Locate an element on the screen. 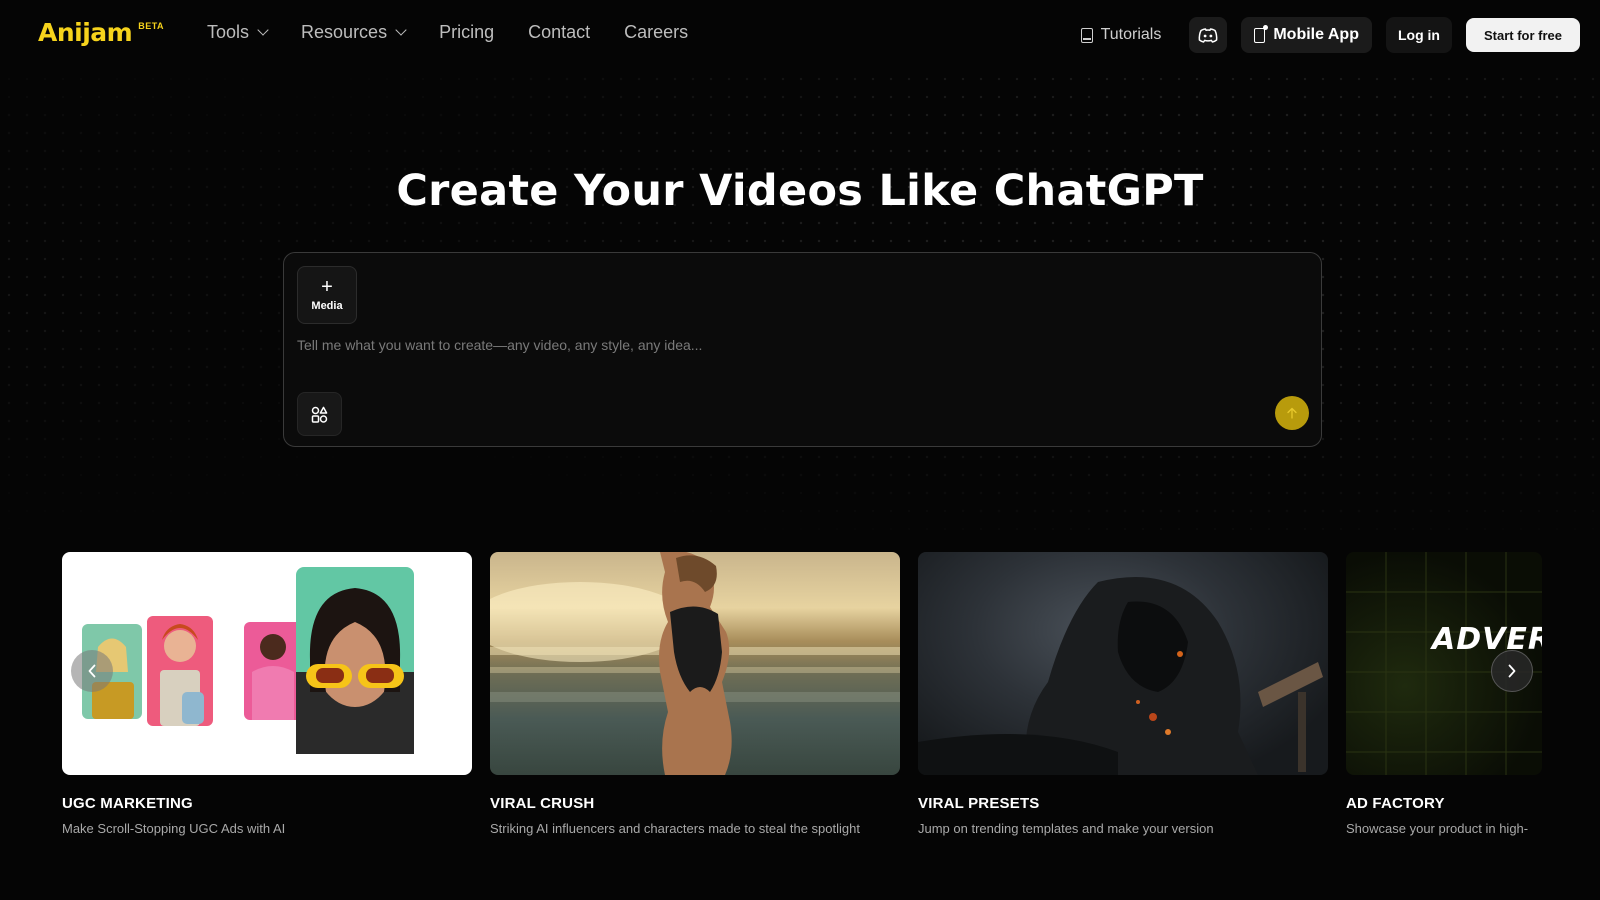 This screenshot has width=1600, height=900. ad-thumbnail-text: ADVER is located at coordinates (1487, 639).